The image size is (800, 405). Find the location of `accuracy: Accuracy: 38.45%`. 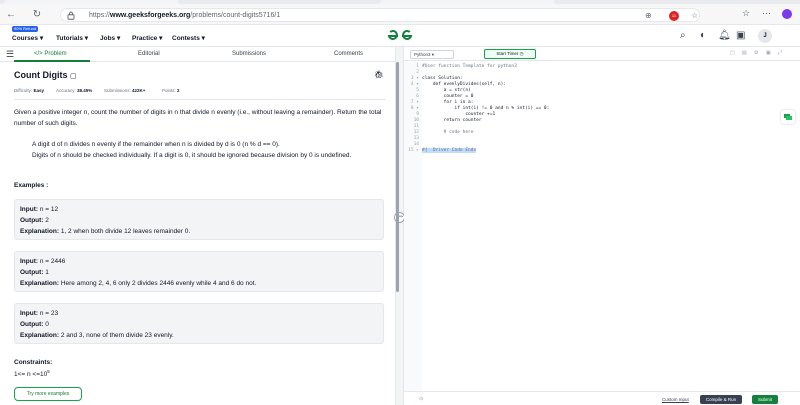

accuracy: Accuracy: 38.45% is located at coordinates (74, 90).